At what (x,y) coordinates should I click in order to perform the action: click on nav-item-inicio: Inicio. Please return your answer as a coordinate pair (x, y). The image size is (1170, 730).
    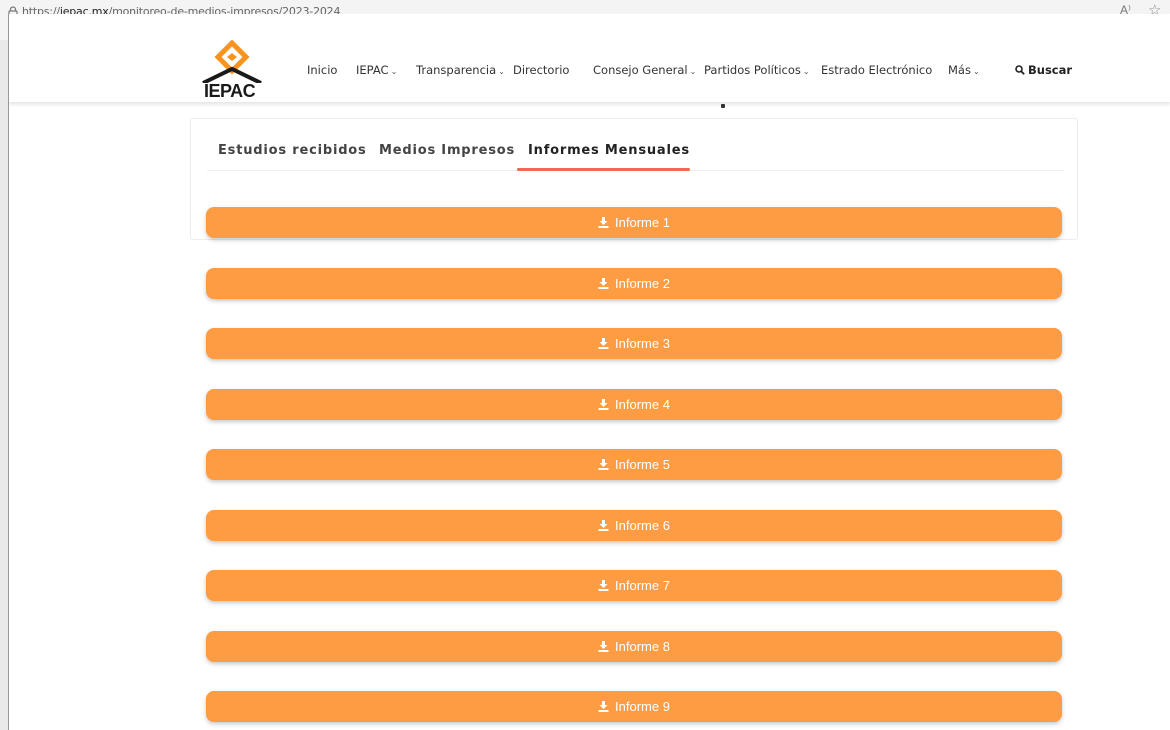
    Looking at the image, I should click on (322, 70).